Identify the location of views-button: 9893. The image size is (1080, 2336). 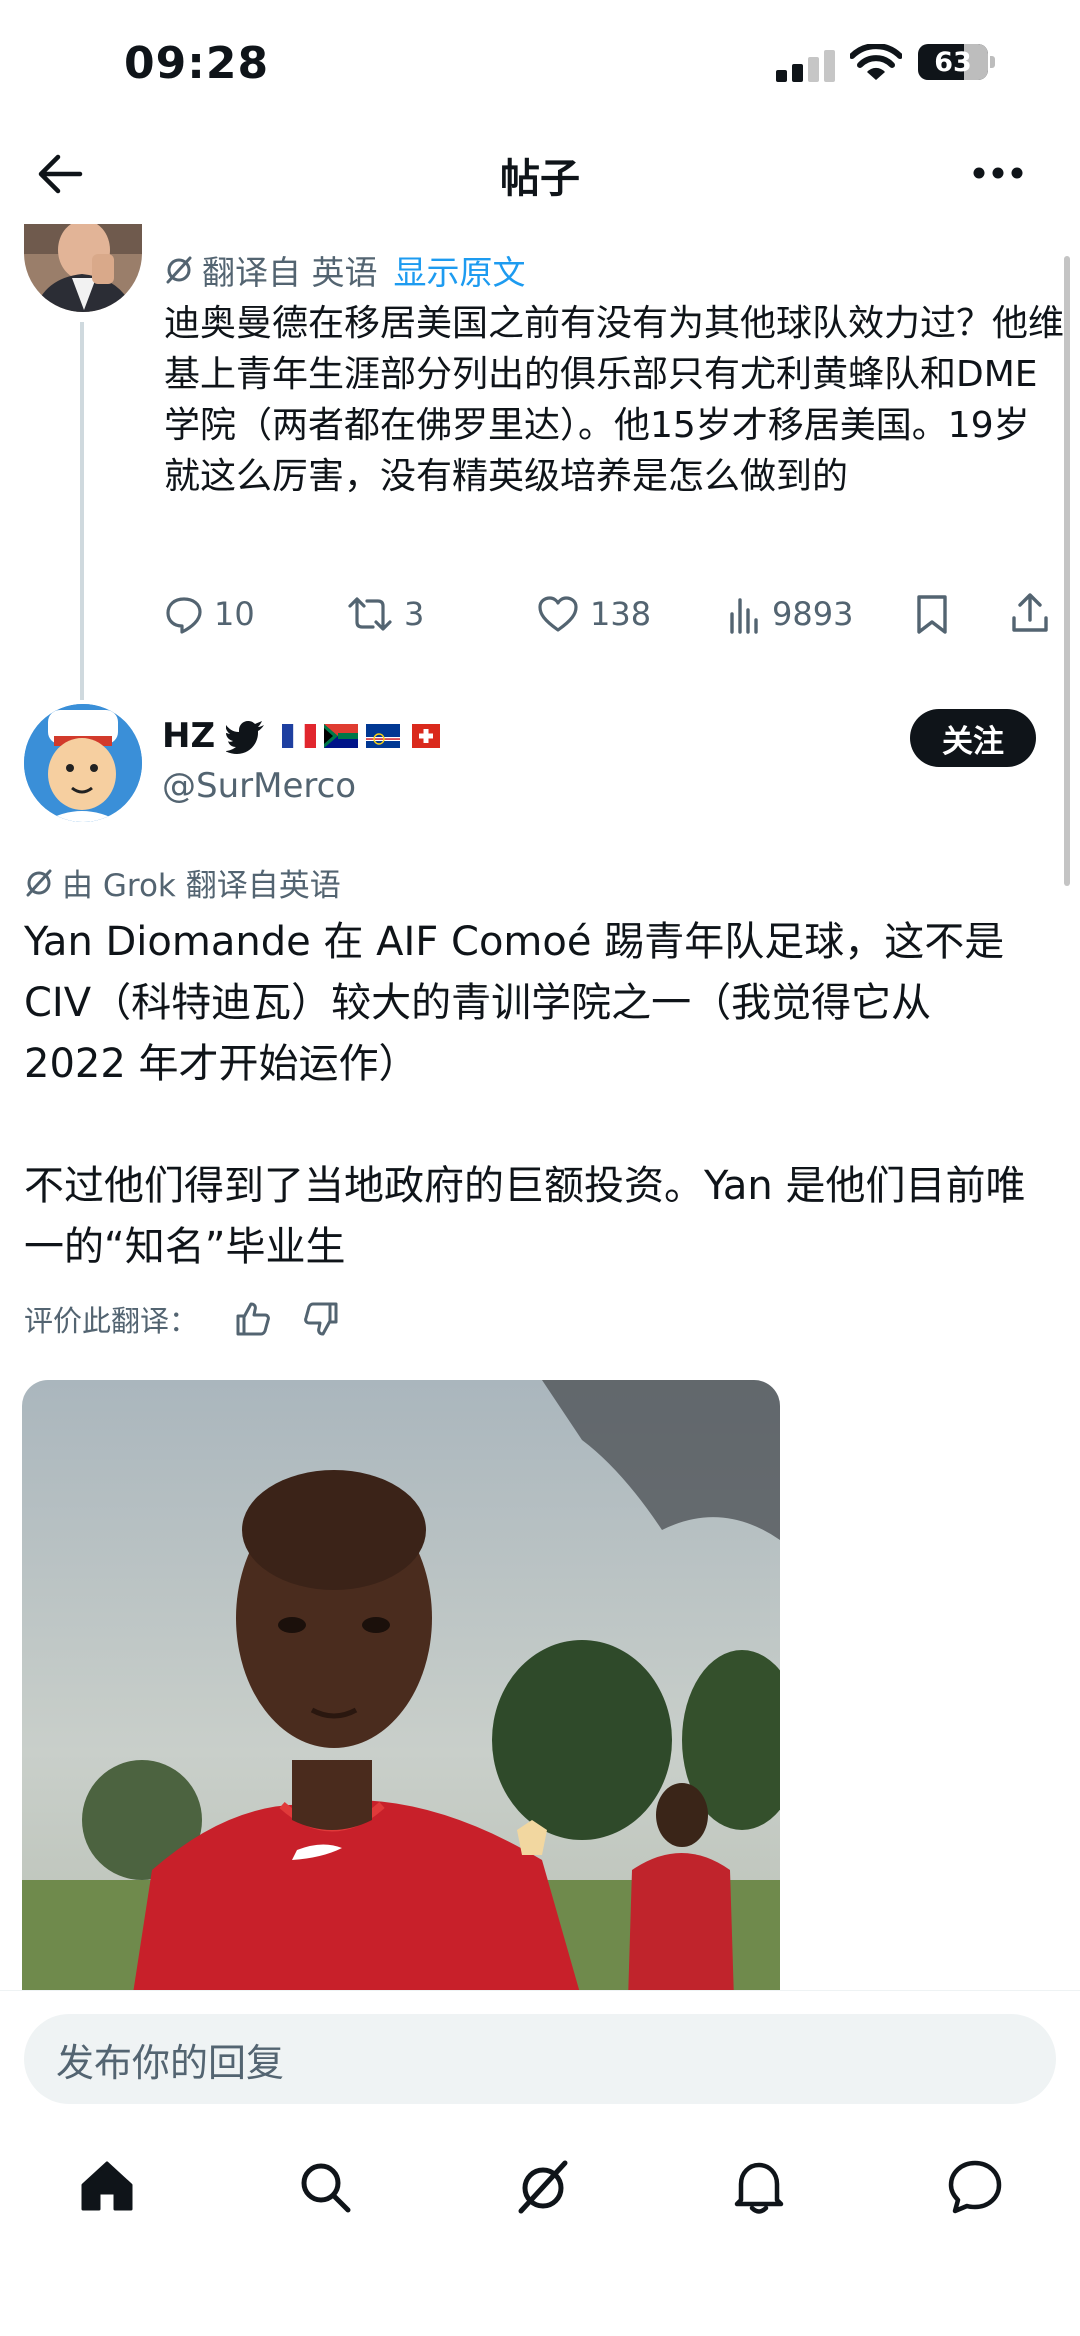
(789, 614).